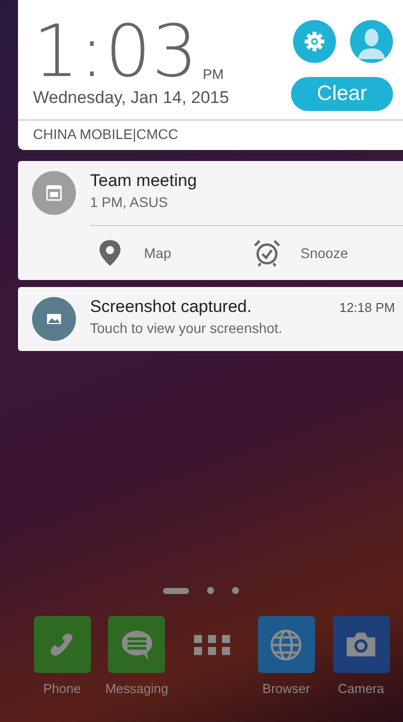 The image size is (403, 722). Describe the element at coordinates (361, 644) in the screenshot. I see `camera-app-icon` at that location.